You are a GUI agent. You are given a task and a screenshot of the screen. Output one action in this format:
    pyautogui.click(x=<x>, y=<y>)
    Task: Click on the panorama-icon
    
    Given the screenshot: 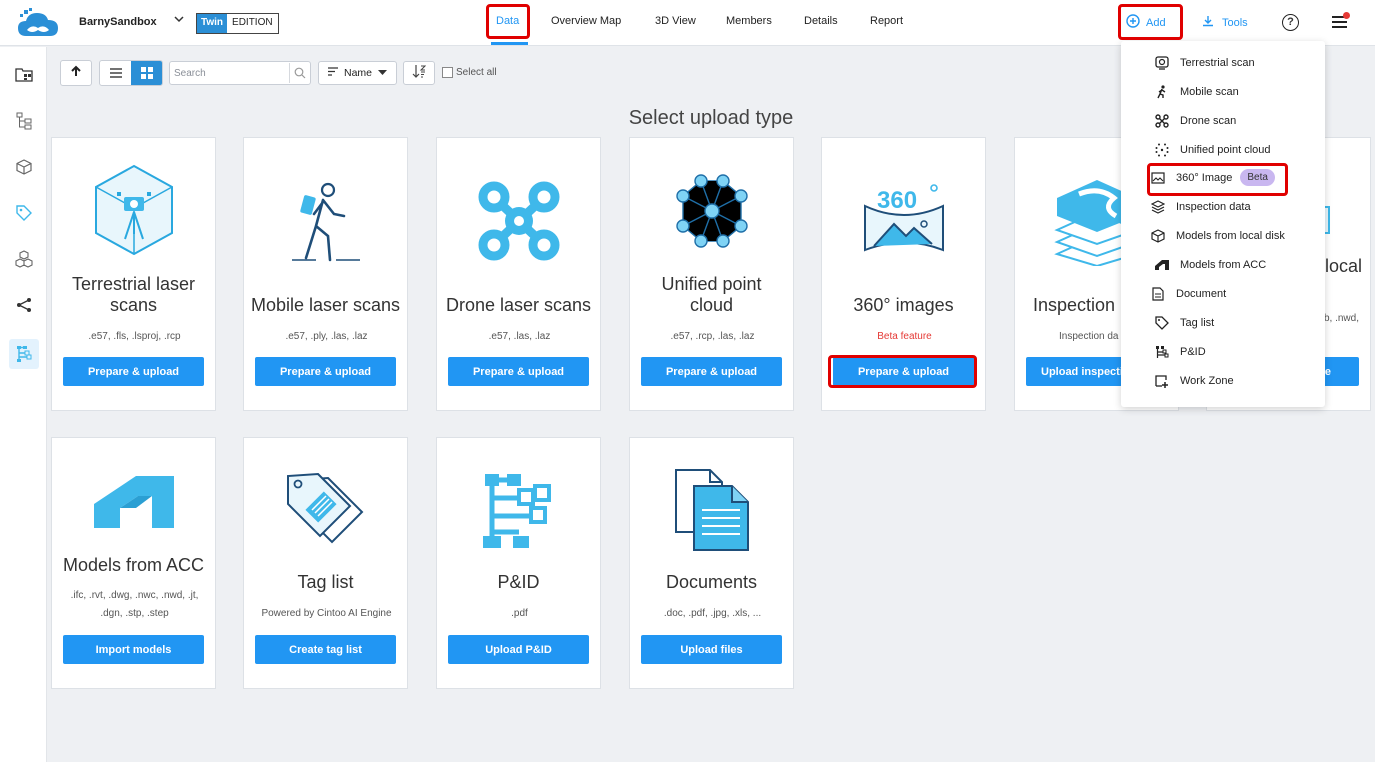 What is the action you would take?
    pyautogui.click(x=1158, y=178)
    